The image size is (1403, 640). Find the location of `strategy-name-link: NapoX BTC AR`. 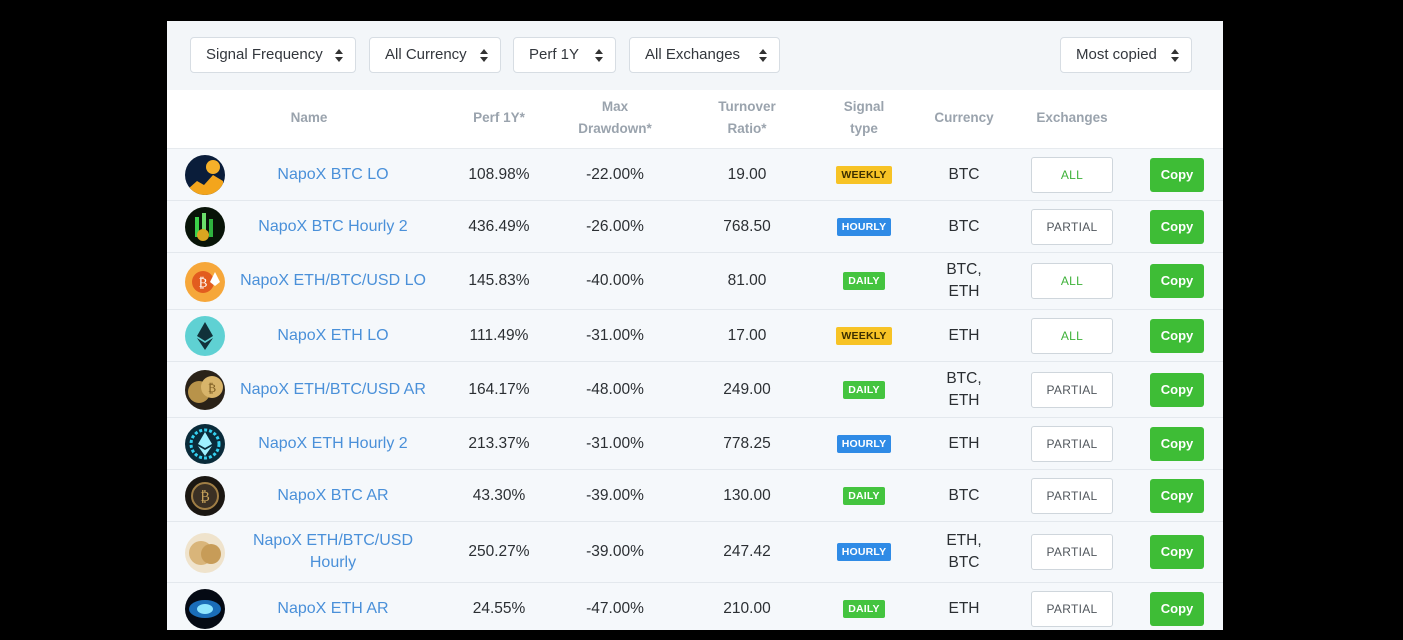

strategy-name-link: NapoX BTC AR is located at coordinates (333, 495).